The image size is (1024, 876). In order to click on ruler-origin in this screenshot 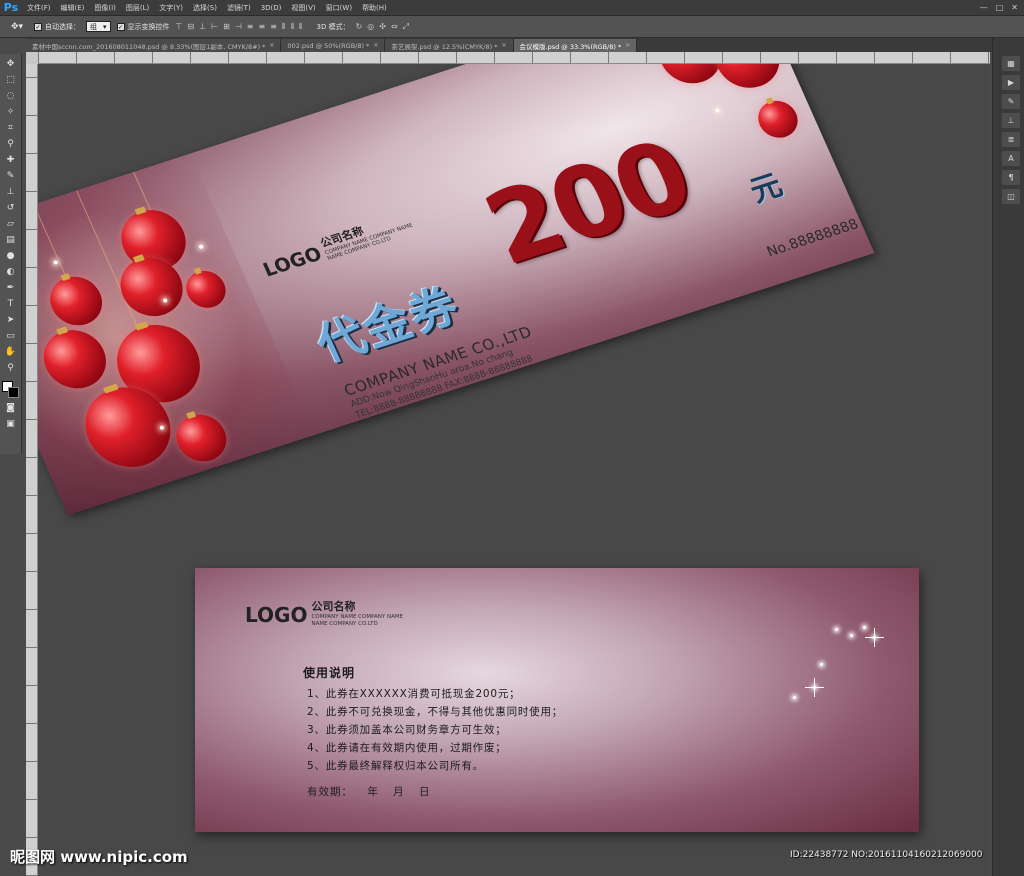, I will do `click(32, 58)`.